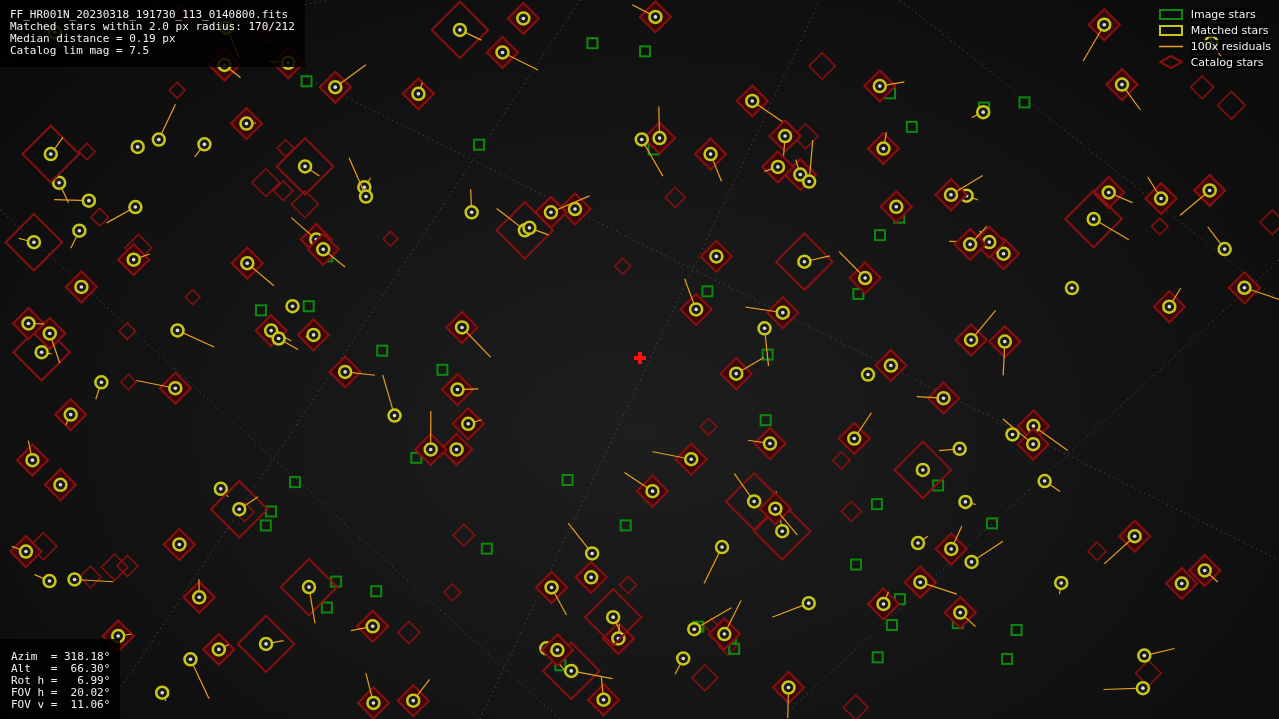  What do you see at coordinates (150, 15) in the screenshot?
I see `info-text: FF_HR001N_20230318_191730_113_0140800.fits` at bounding box center [150, 15].